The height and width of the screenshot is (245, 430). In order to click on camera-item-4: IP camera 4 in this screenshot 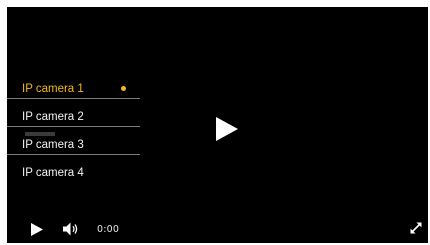, I will do `click(73, 177)`.